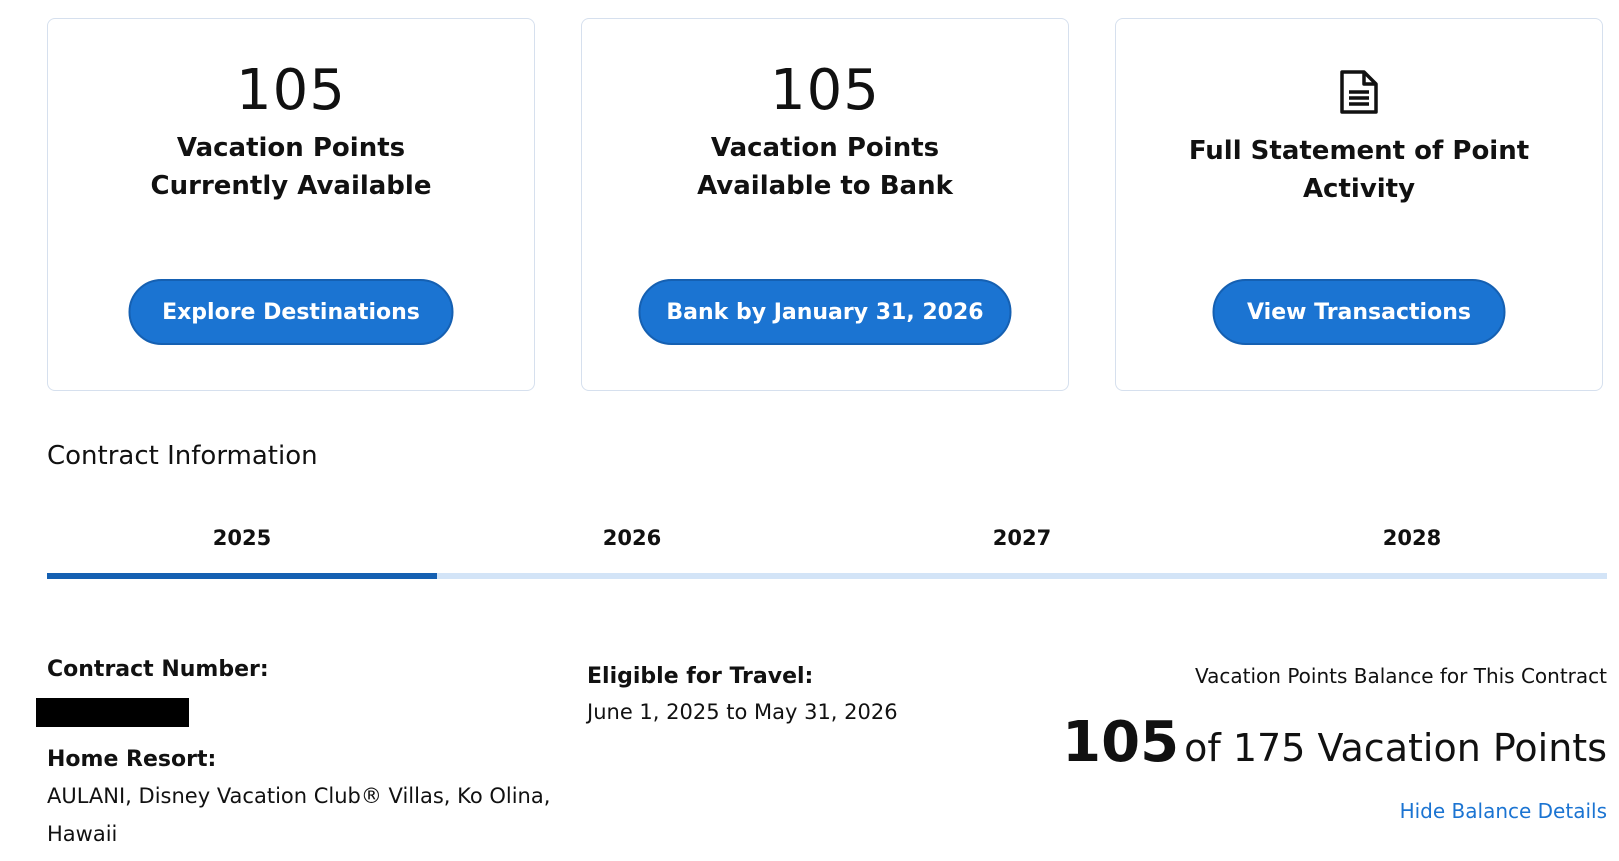 The image size is (1619, 861). Describe the element at coordinates (1022, 537) in the screenshot. I see `tab-2027: 2027` at that location.